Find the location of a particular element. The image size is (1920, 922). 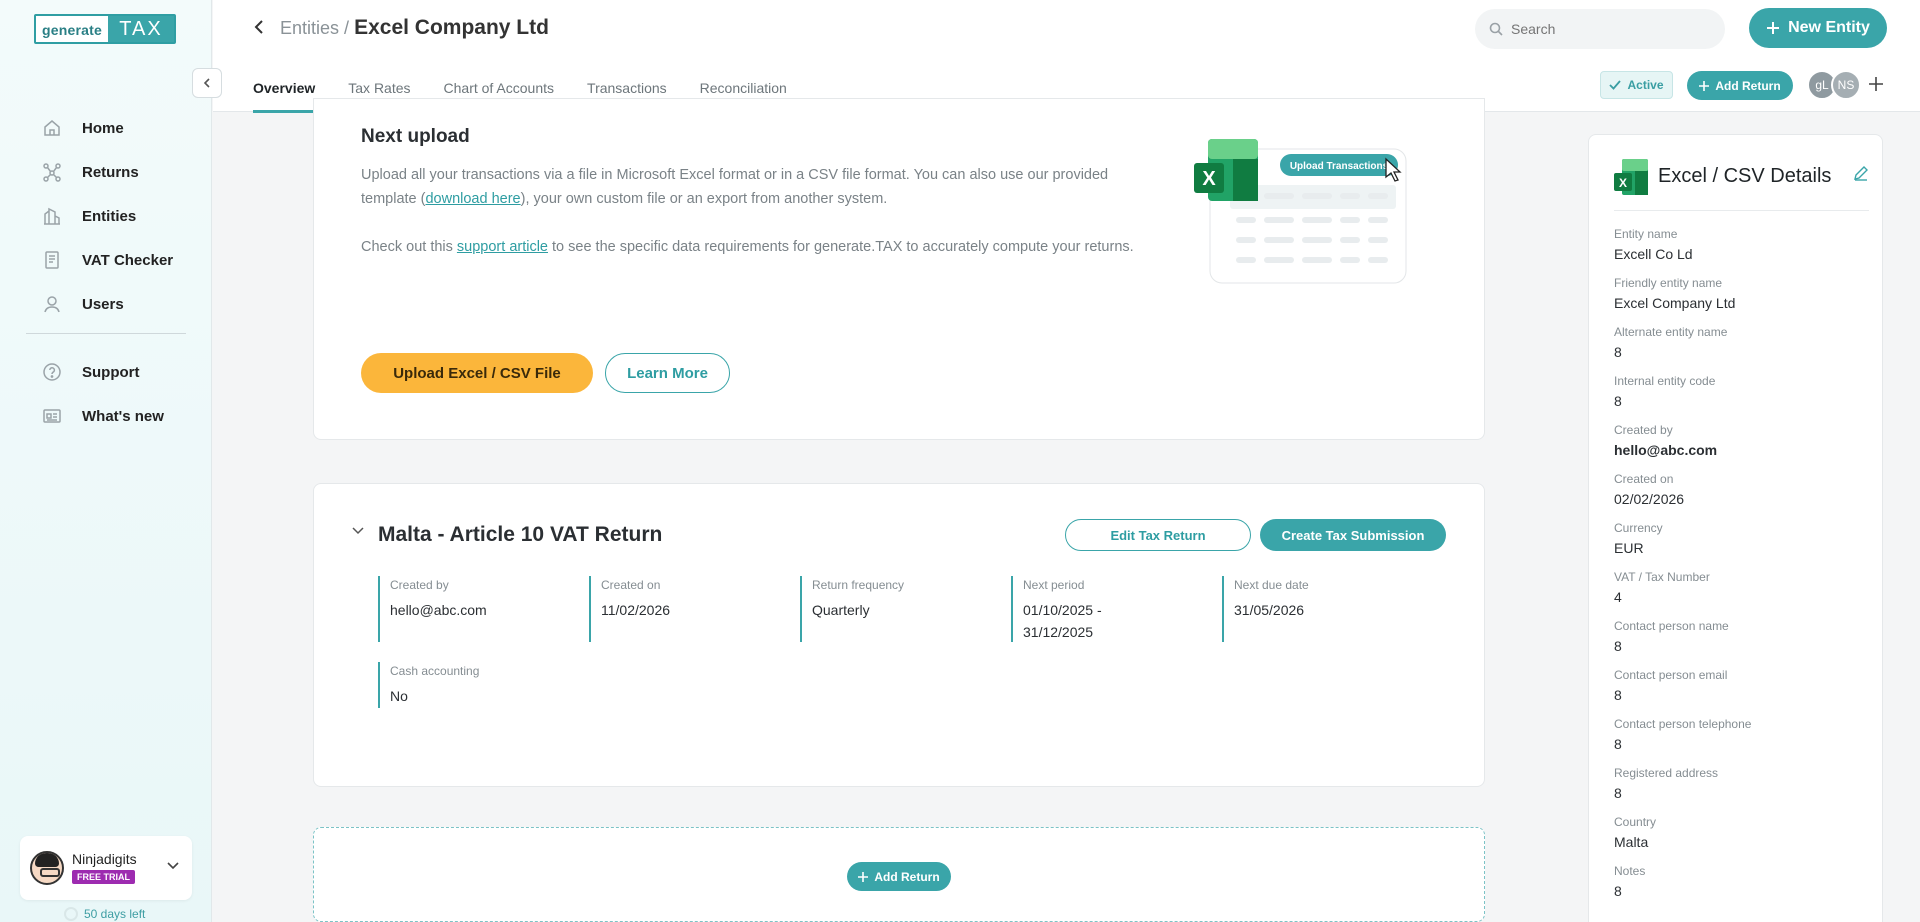

download-template-link: download here is located at coordinates (472, 199).